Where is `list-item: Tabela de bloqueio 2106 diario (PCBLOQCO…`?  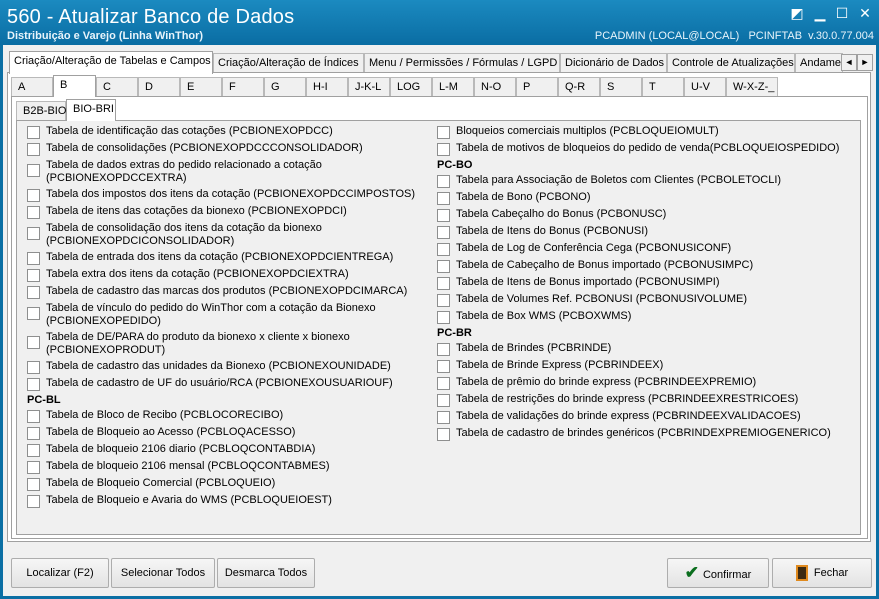 list-item: Tabela de bloqueio 2106 diario (PCBLOQCO… is located at coordinates (221, 450).